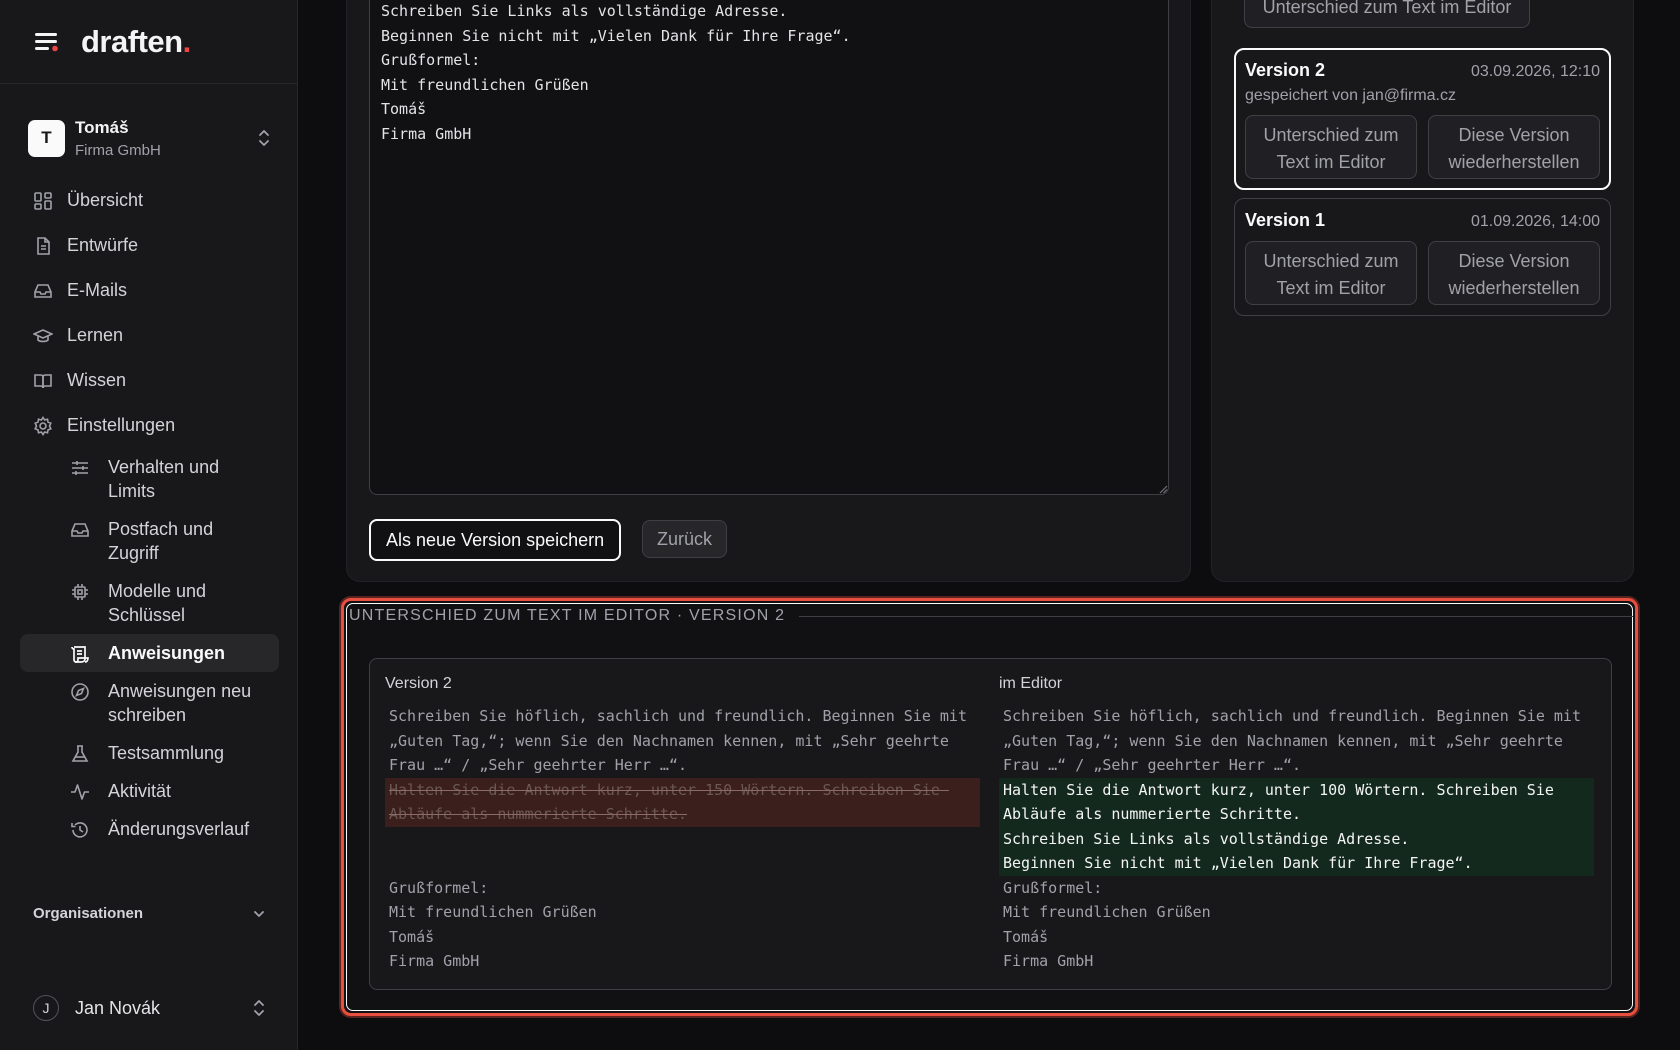 This screenshot has width=1680, height=1050. I want to click on nav-item-lernen: Lernen, so click(149, 335).